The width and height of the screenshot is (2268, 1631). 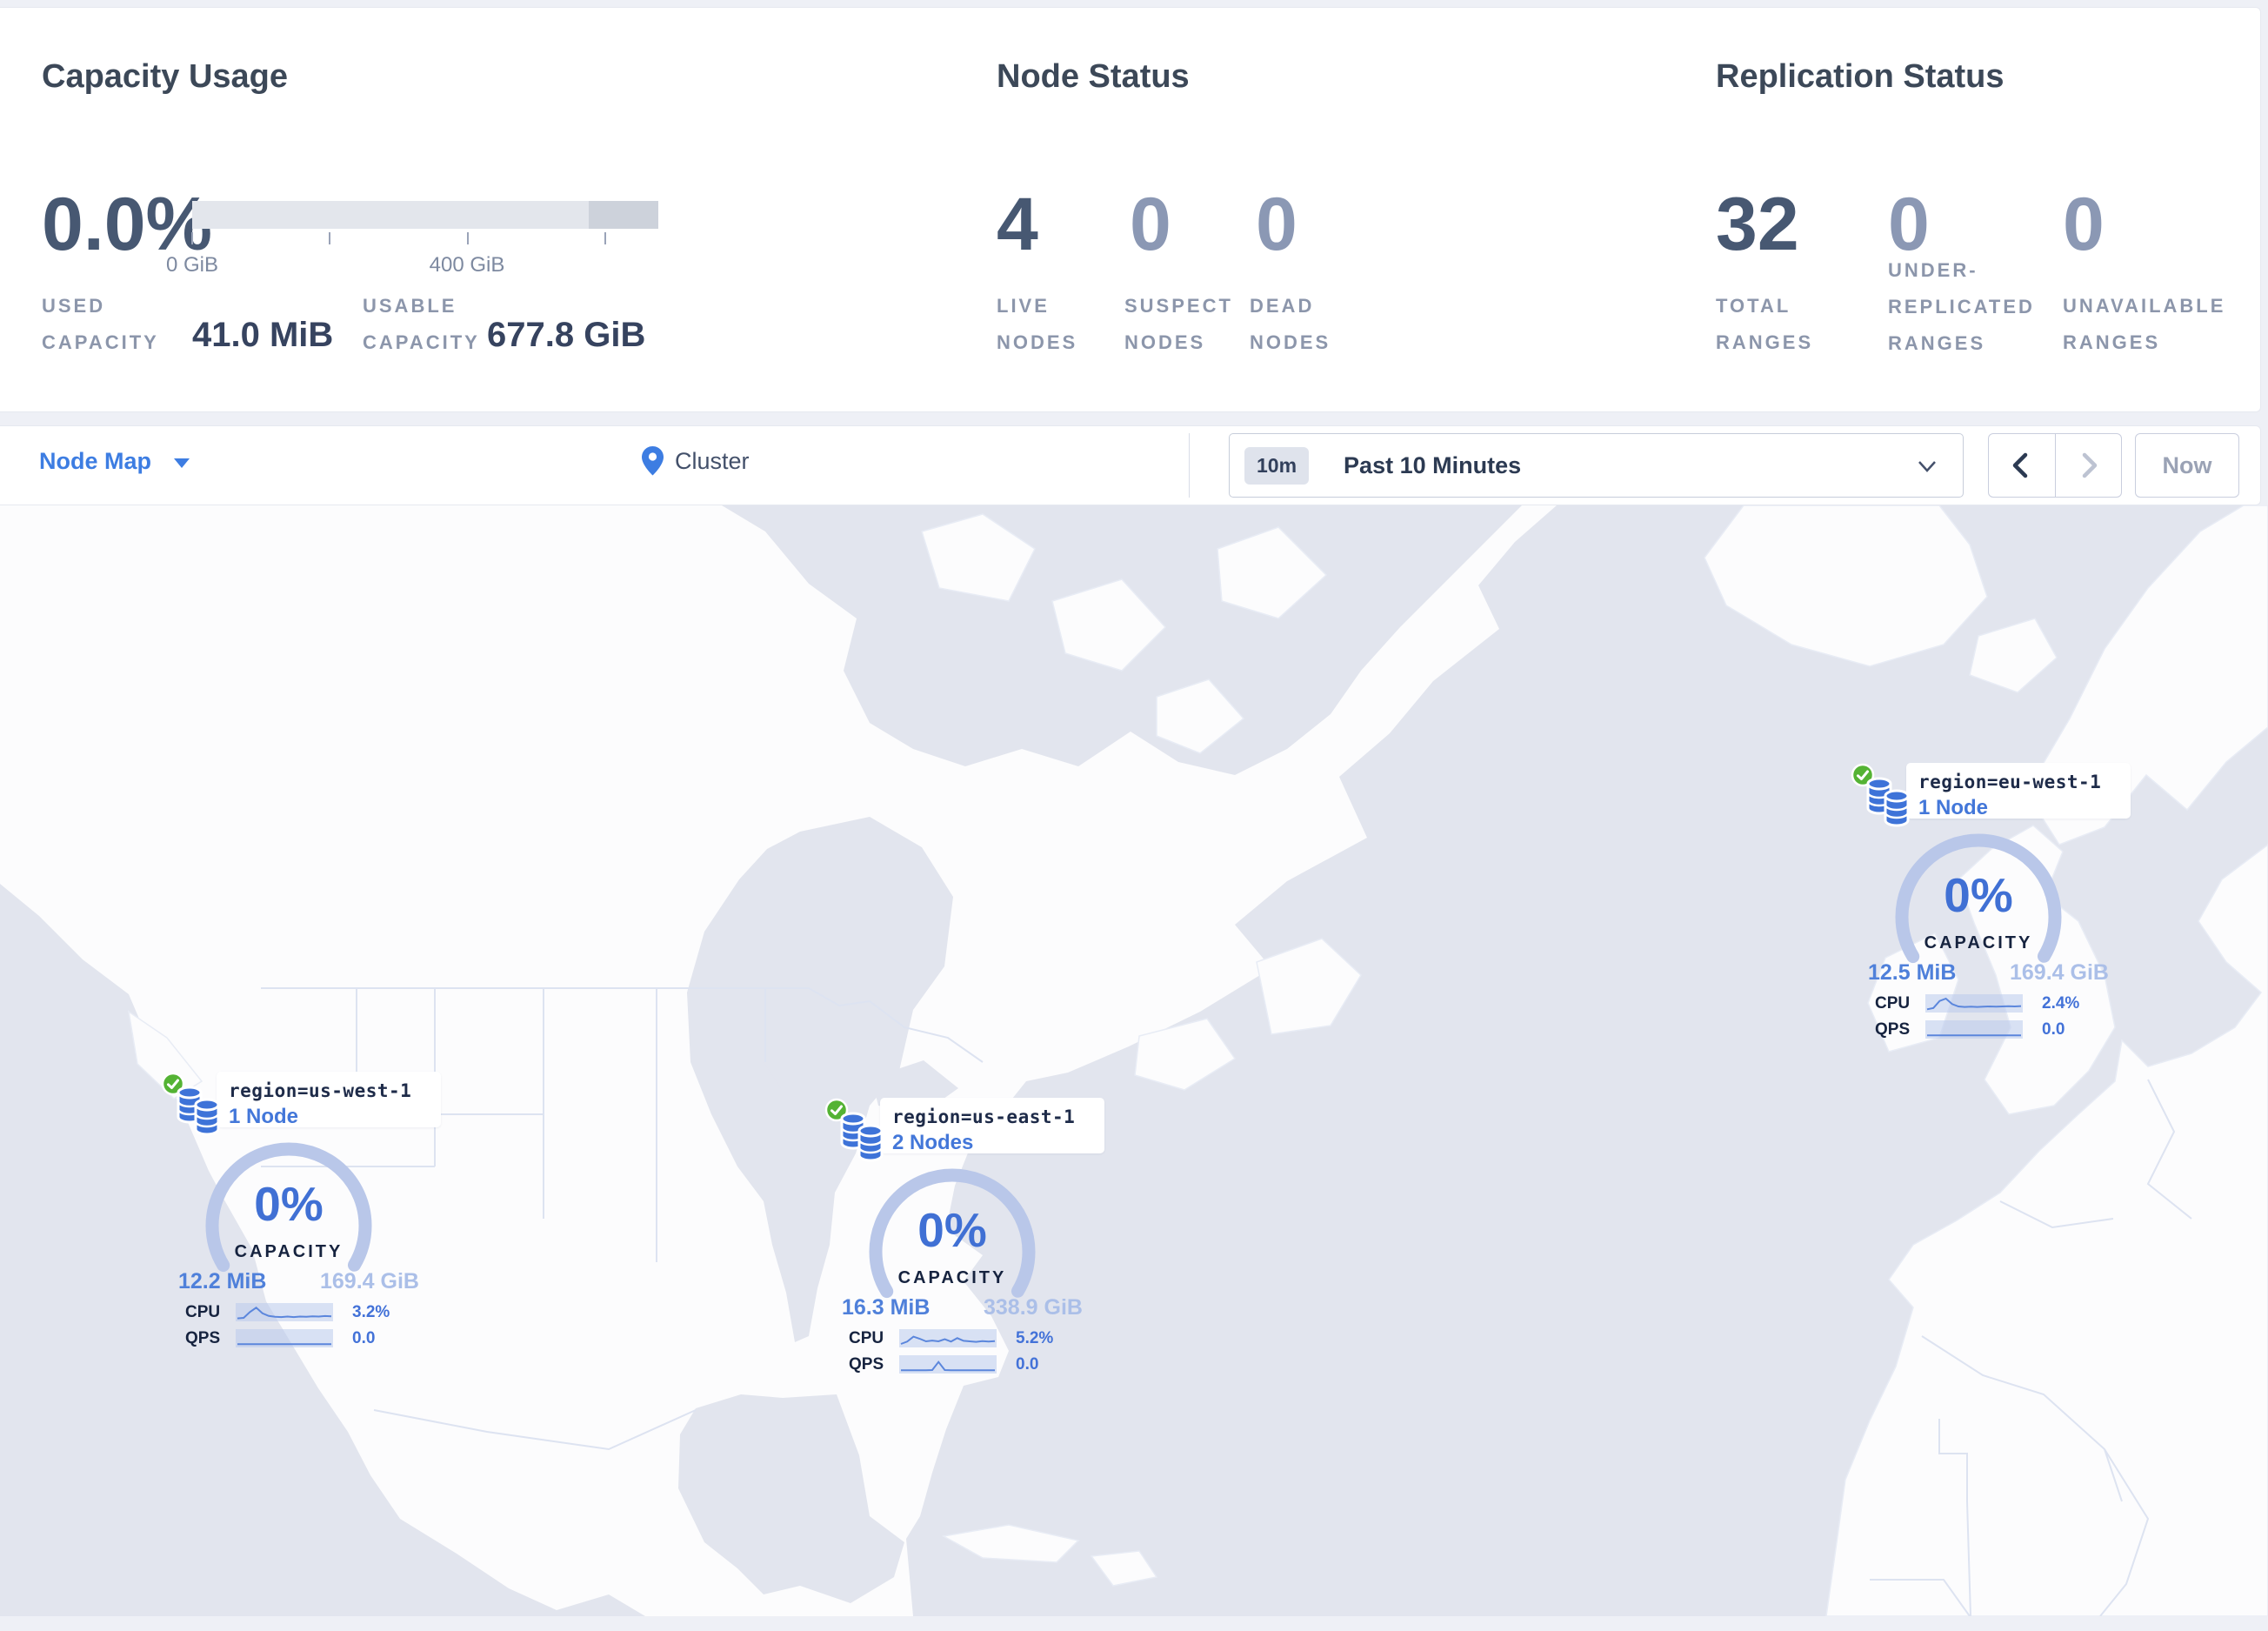 What do you see at coordinates (192, 265) in the screenshot?
I see `axis-tick-label: 0 GiB` at bounding box center [192, 265].